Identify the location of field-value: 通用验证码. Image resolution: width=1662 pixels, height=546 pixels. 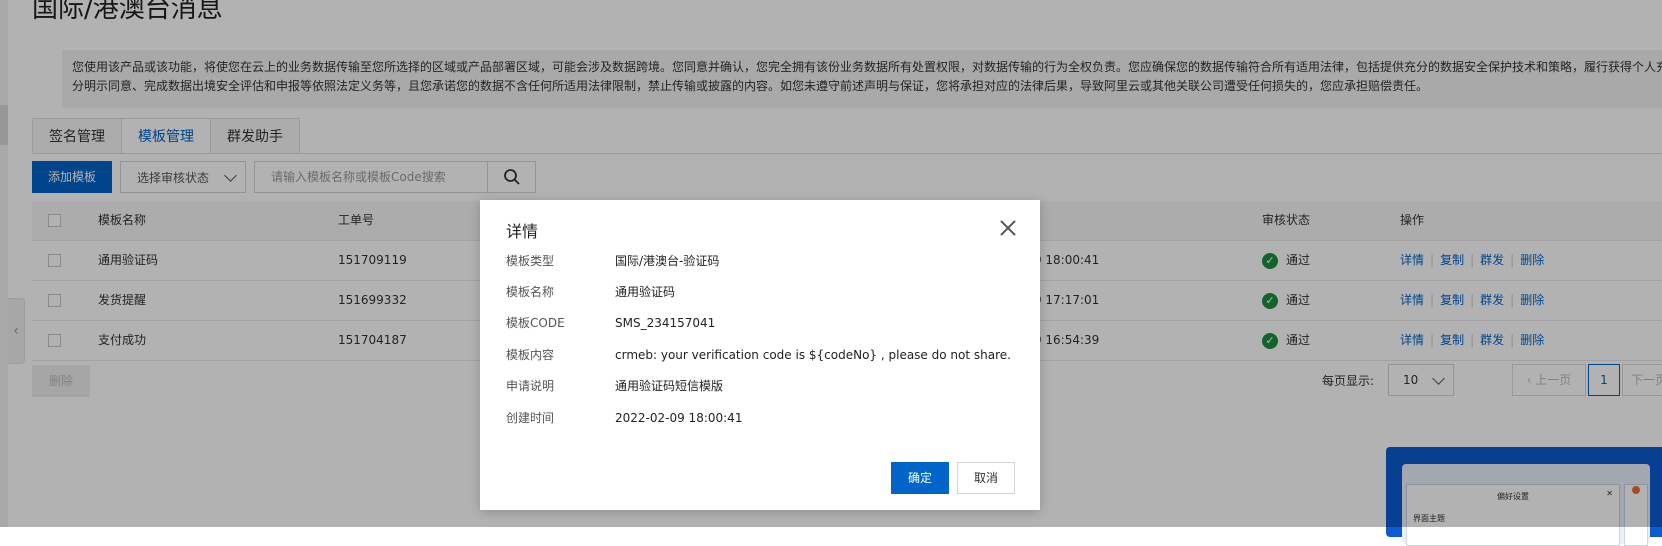
(645, 292).